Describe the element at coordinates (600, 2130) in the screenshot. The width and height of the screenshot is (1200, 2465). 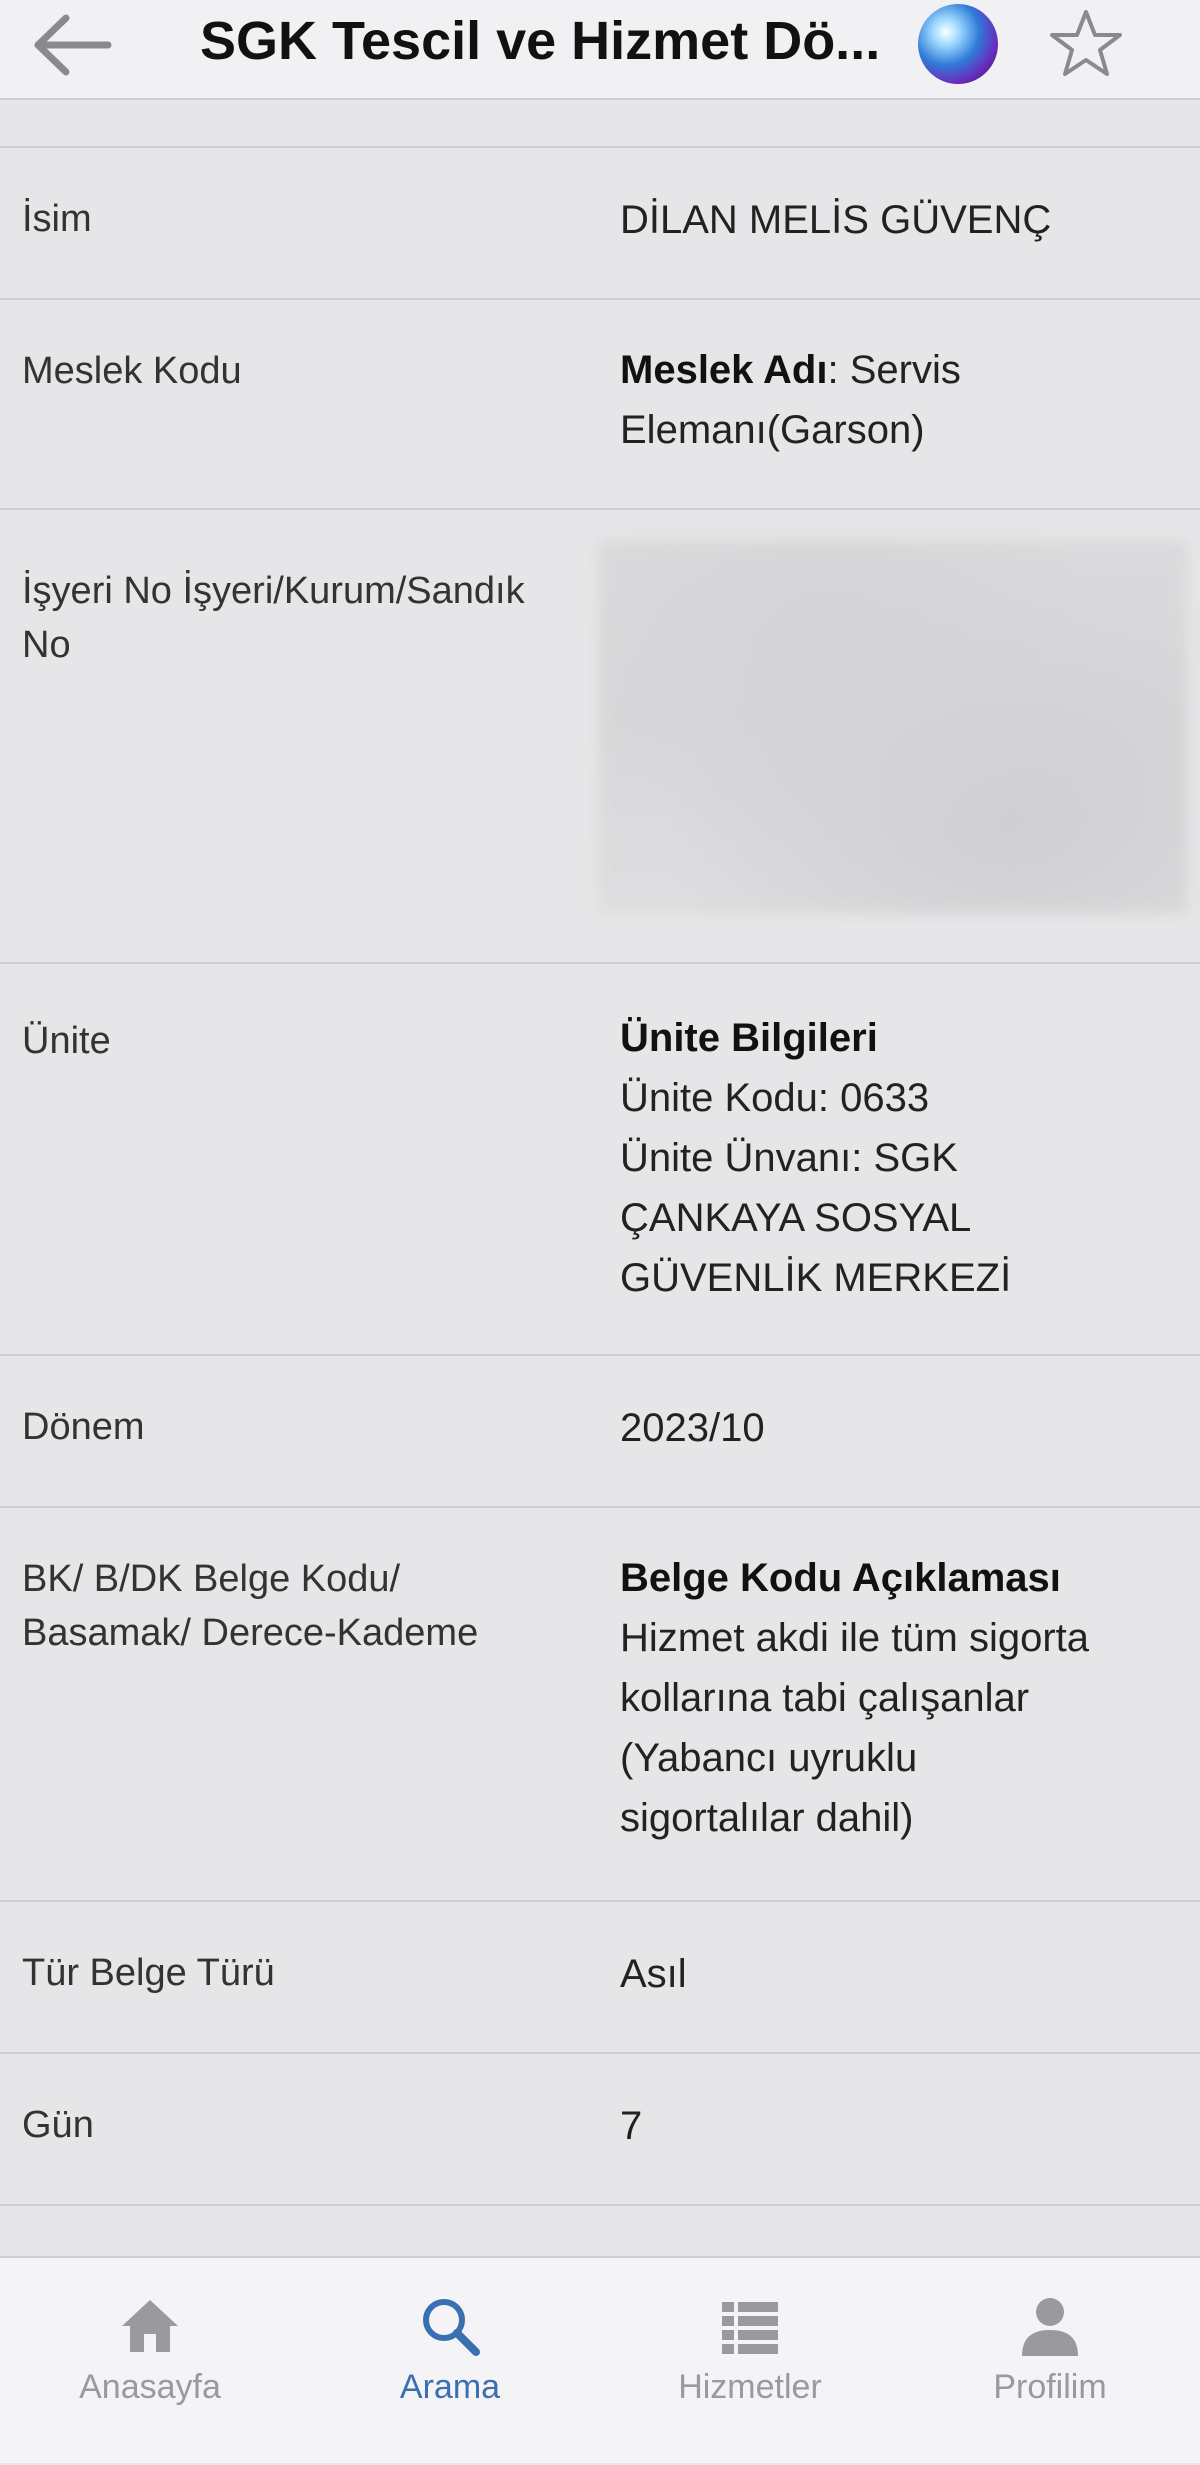
I see `row-gun: Gün 7` at that location.